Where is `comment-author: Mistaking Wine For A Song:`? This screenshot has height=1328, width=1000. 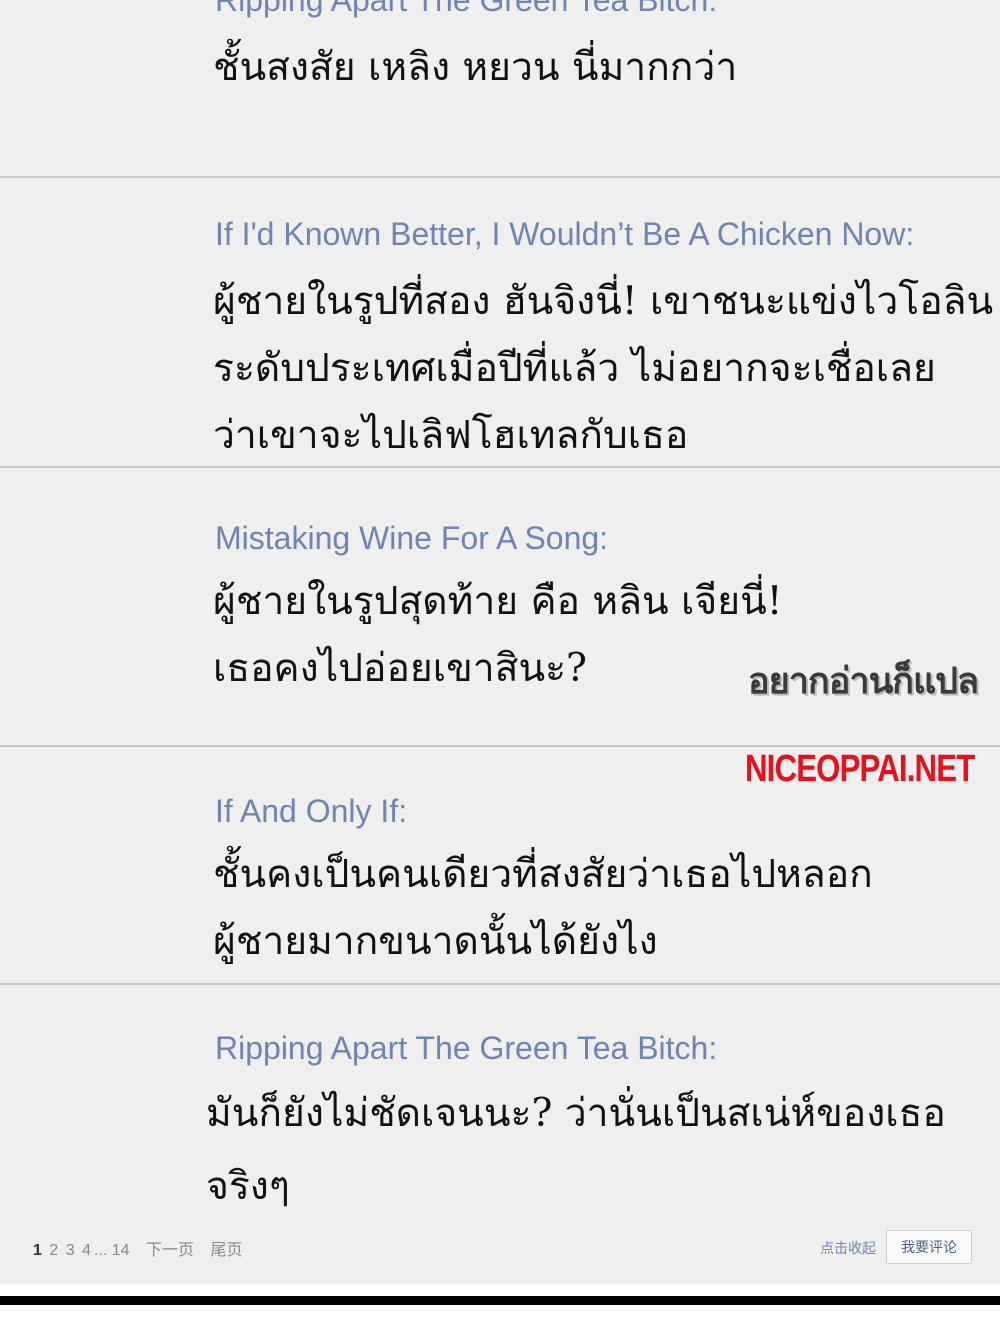
comment-author: Mistaking Wine For A Song: is located at coordinates (412, 538).